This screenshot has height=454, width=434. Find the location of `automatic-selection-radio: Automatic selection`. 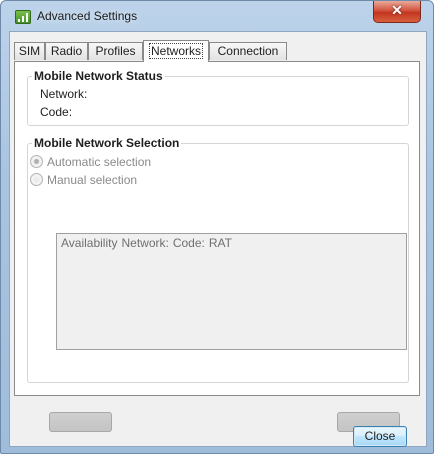

automatic-selection-radio: Automatic selection is located at coordinates (90, 162).